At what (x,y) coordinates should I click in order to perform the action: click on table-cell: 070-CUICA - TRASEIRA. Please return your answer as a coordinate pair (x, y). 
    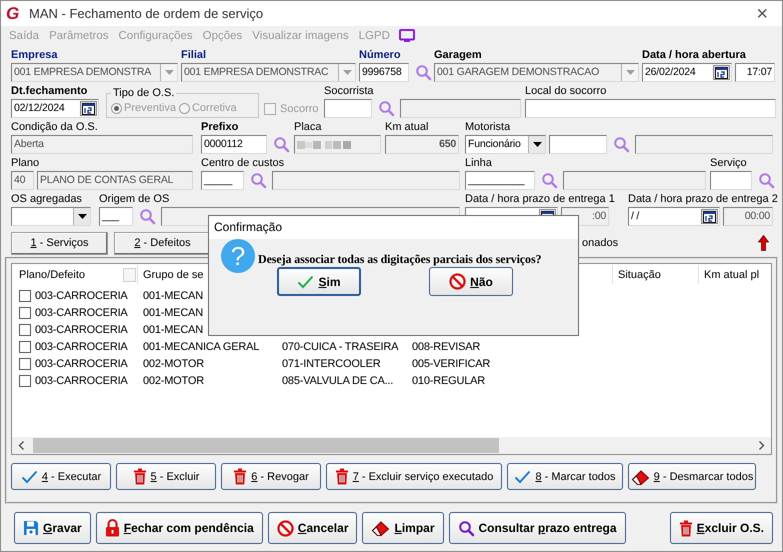
    Looking at the image, I should click on (340, 346).